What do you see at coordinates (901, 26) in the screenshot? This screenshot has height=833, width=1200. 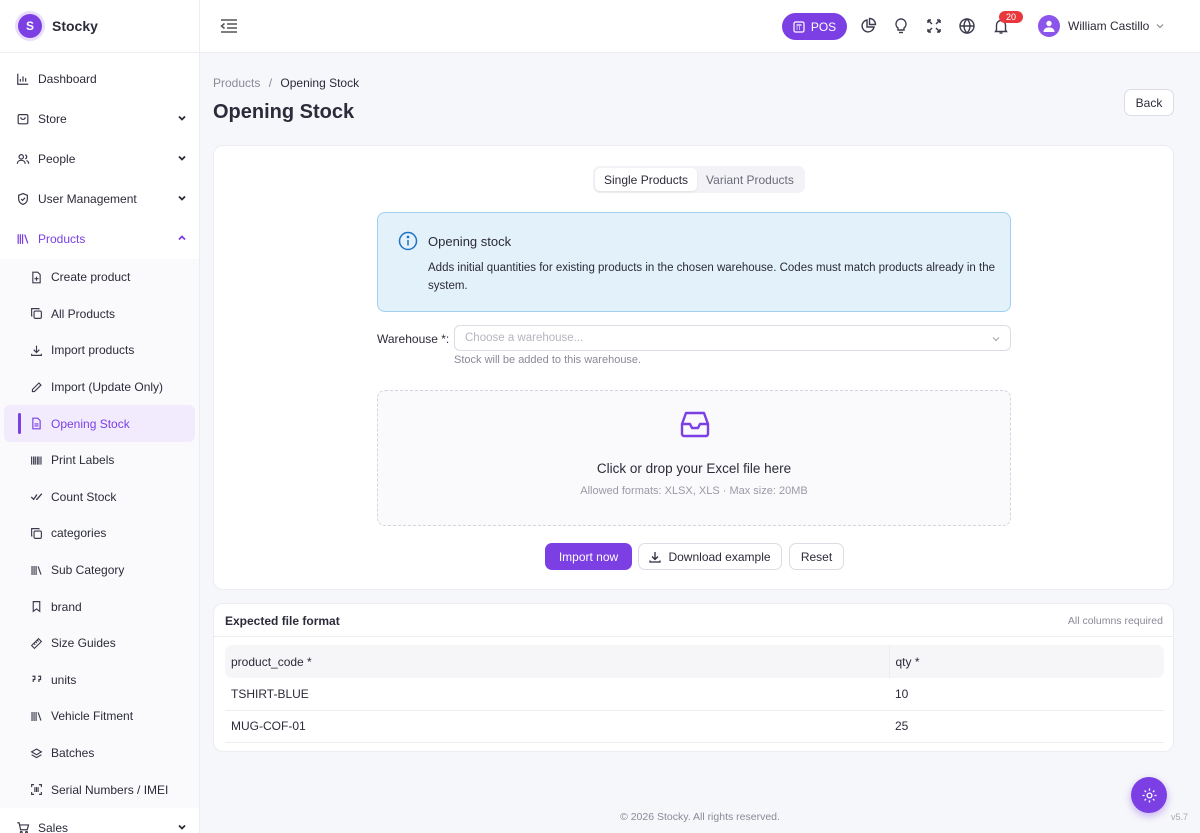 I see `lightbulb-icon` at bounding box center [901, 26].